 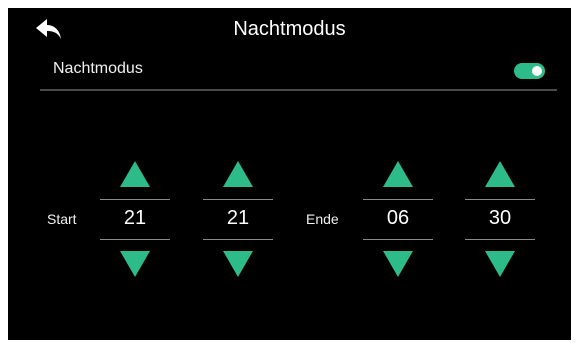 What do you see at coordinates (62, 219) in the screenshot?
I see `start-label: Start` at bounding box center [62, 219].